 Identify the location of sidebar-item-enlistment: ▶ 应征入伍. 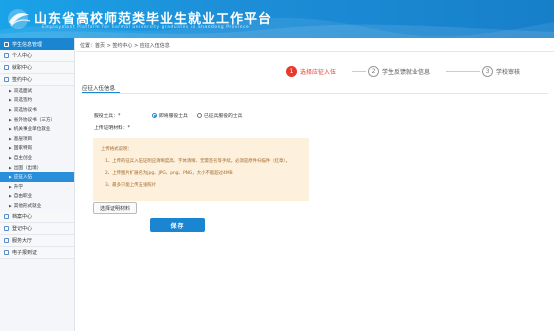
(37, 177).